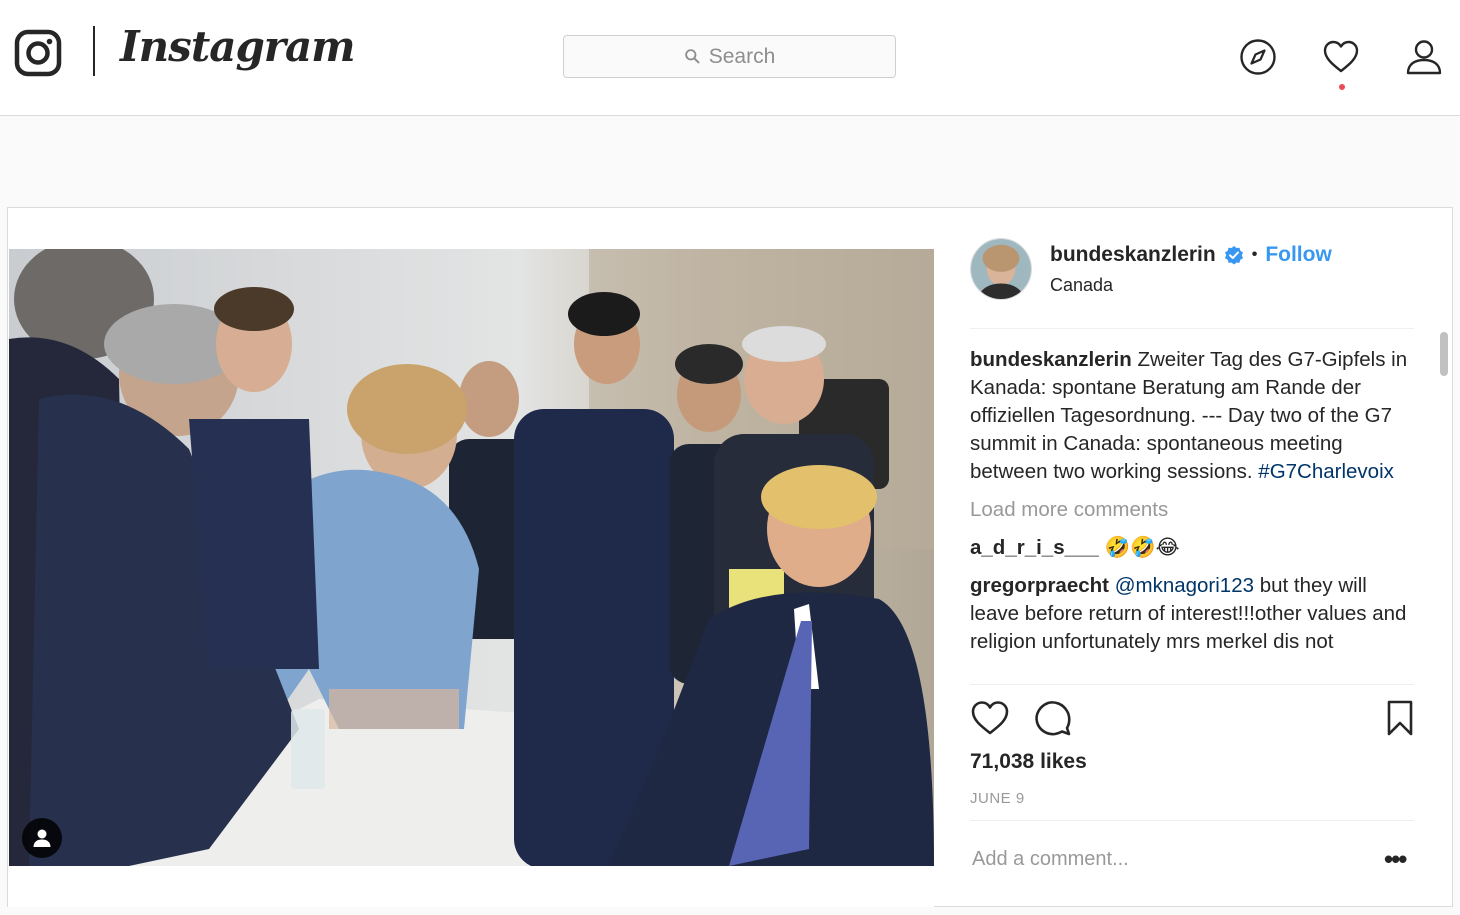 Image resolution: width=1460 pixels, height=915 pixels. What do you see at coordinates (1190, 510) in the screenshot?
I see `load-more-comments-button: Load more comments` at bounding box center [1190, 510].